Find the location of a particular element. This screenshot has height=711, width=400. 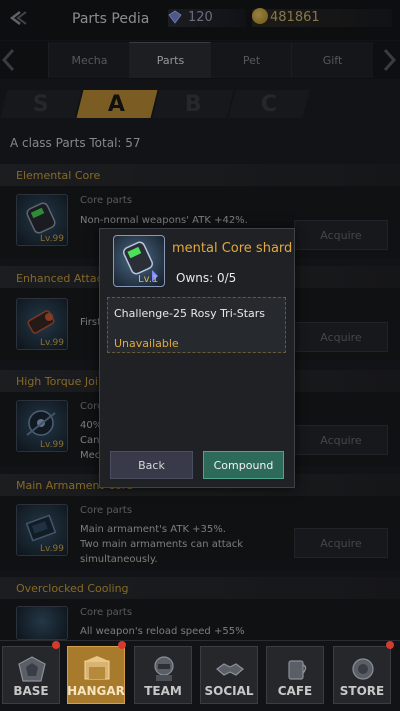

nav-social: SOCIAL is located at coordinates (229, 675).